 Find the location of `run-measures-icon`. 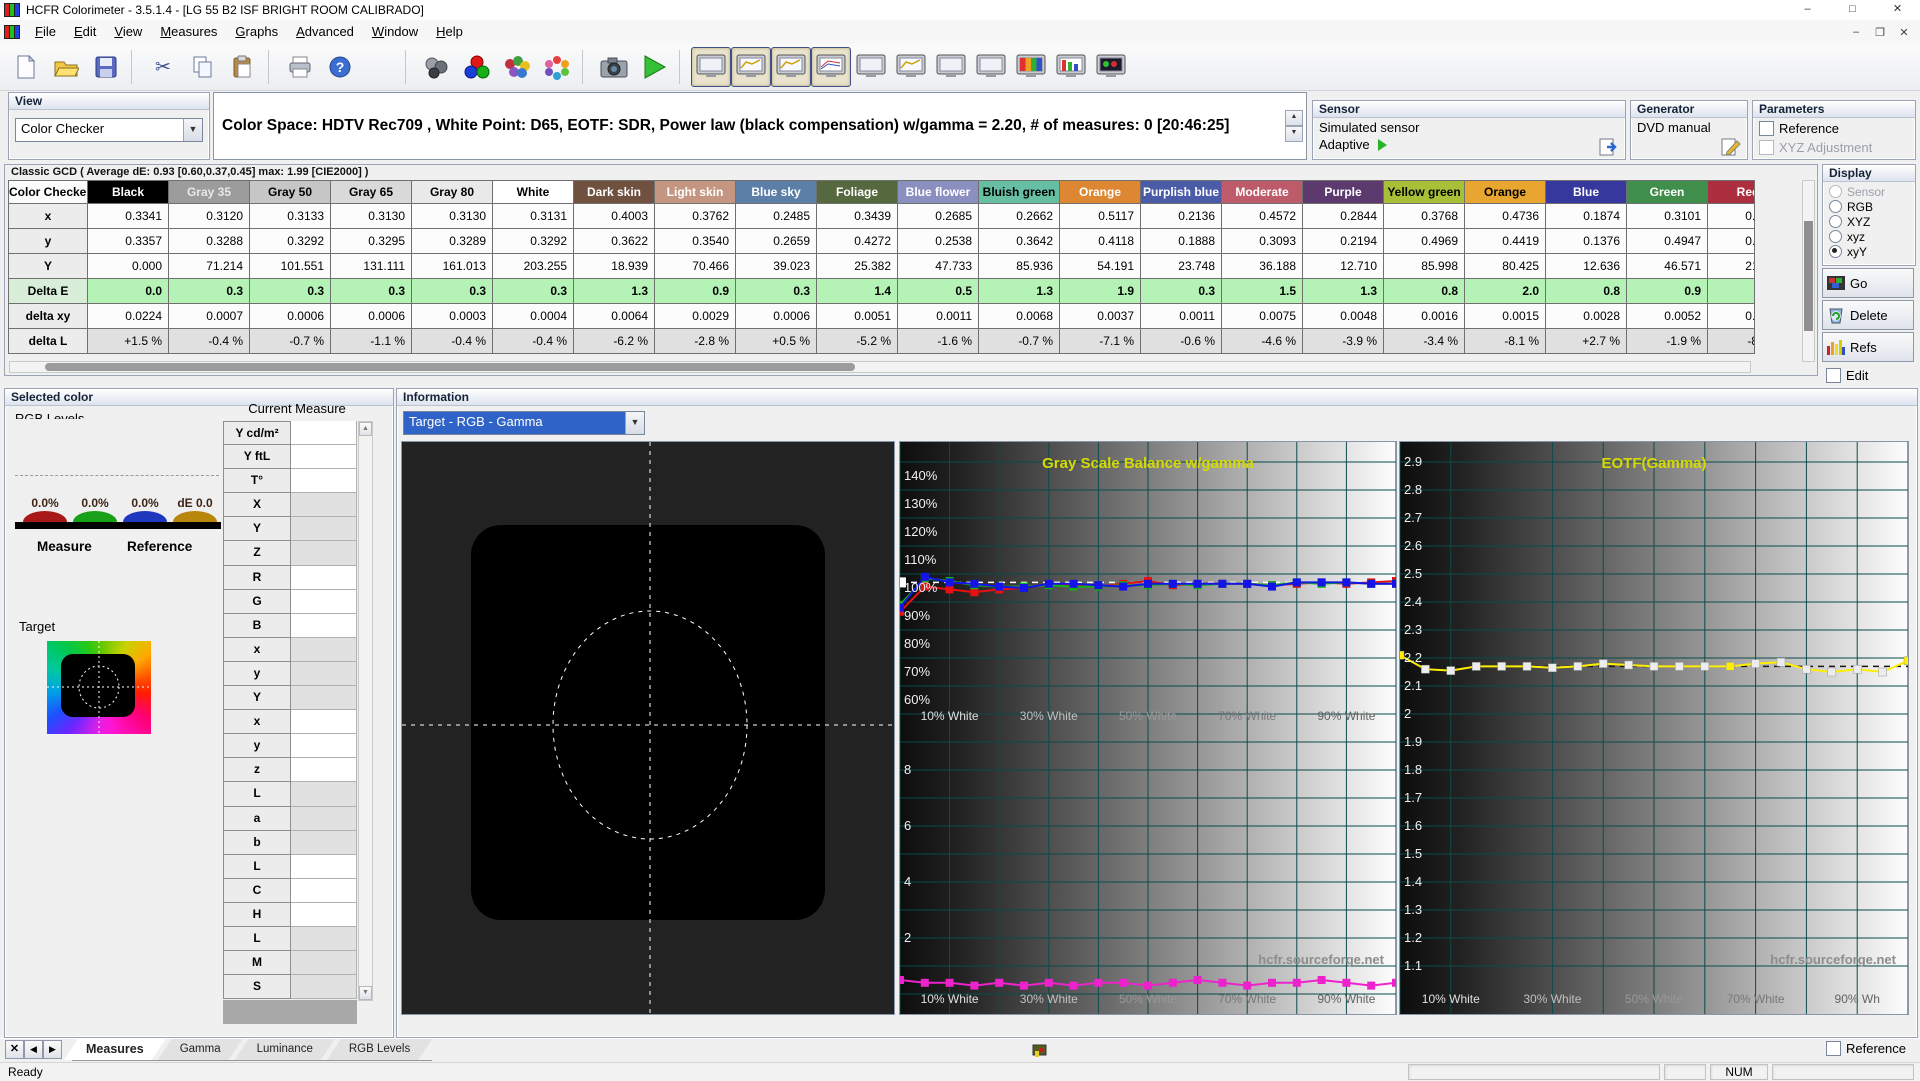

run-measures-icon is located at coordinates (654, 67).